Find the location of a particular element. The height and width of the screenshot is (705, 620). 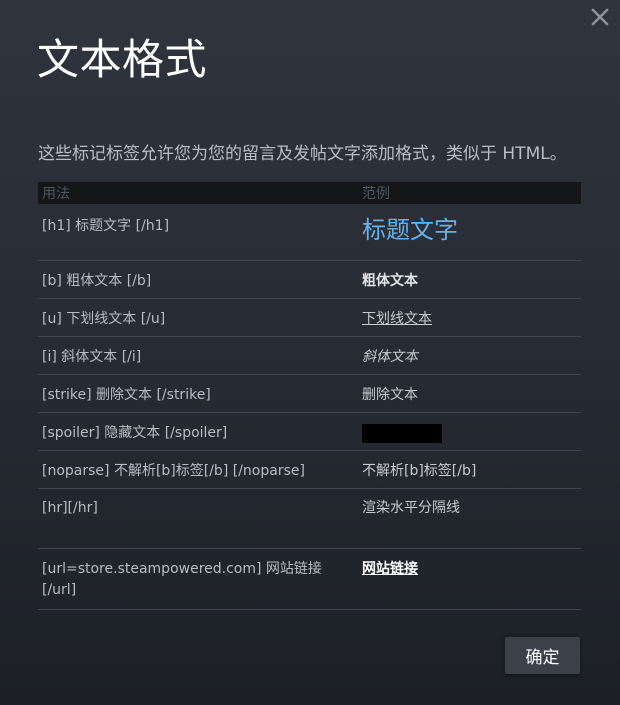

spoiler-block is located at coordinates (402, 433).